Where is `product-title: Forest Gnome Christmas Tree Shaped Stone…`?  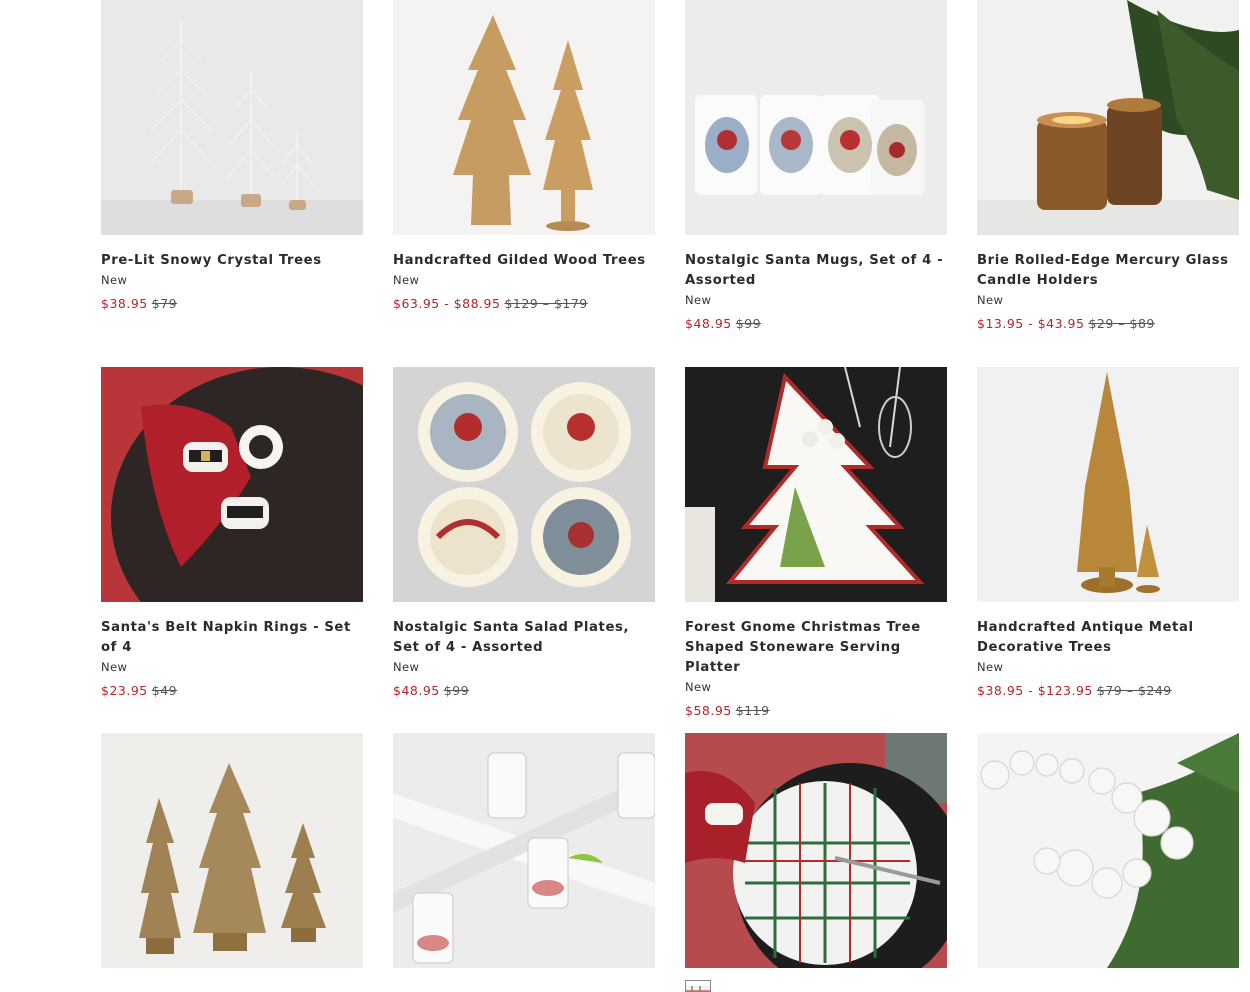
product-title: Forest Gnome Christmas Tree Shaped Stone… is located at coordinates (816, 648).